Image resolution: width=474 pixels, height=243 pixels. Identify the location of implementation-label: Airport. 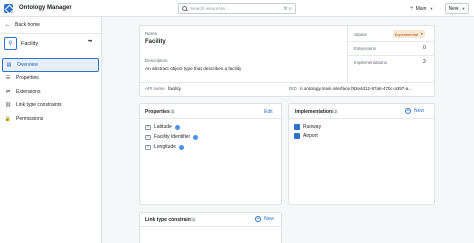
(310, 136).